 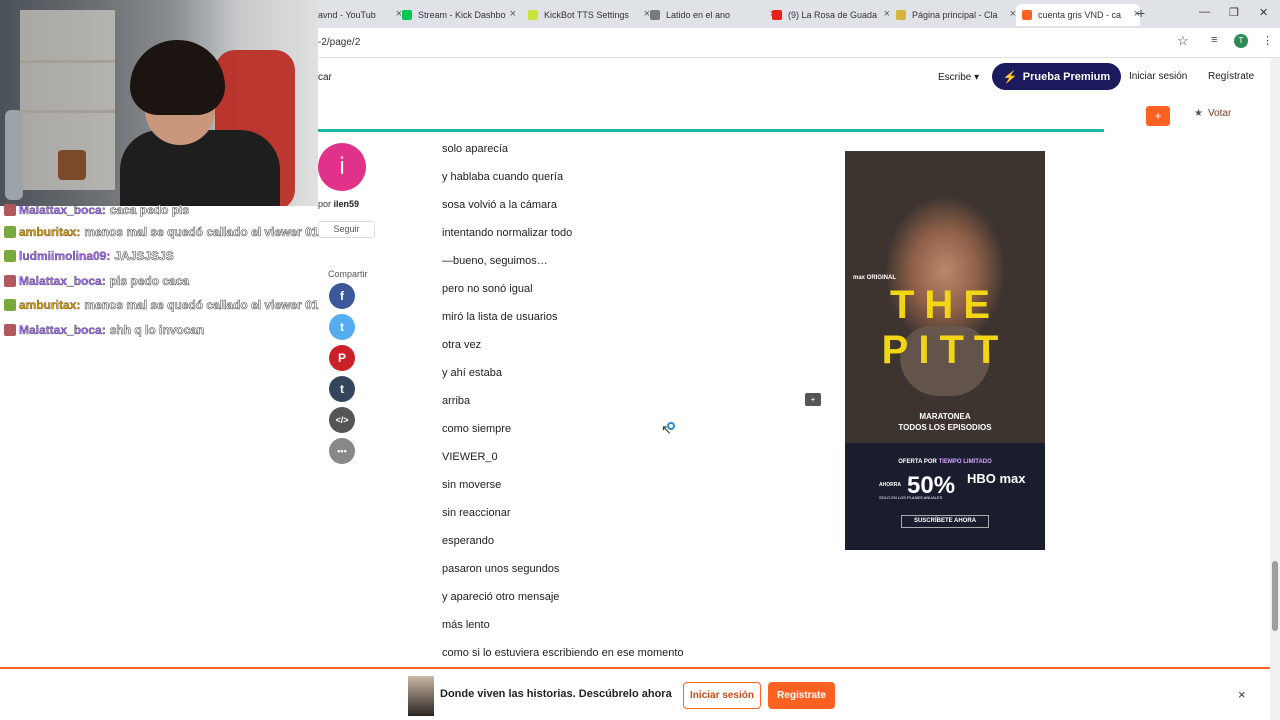 I want to click on webcam-bottle, so click(x=14, y=155).